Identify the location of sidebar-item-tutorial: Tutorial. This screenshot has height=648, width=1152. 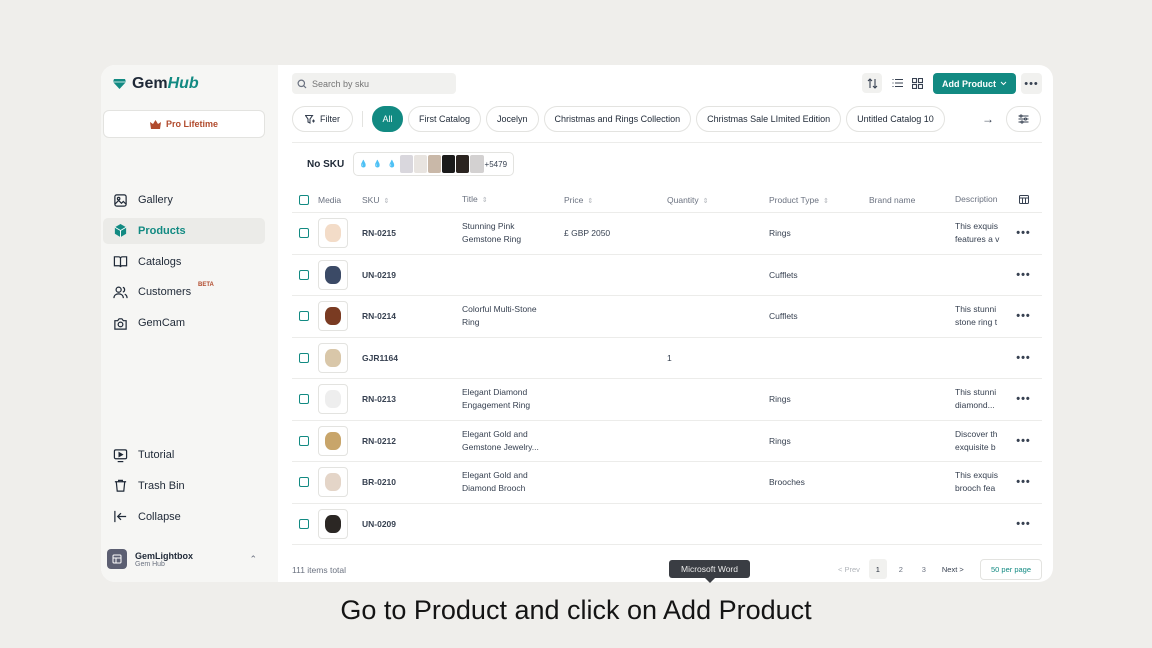
(184, 455).